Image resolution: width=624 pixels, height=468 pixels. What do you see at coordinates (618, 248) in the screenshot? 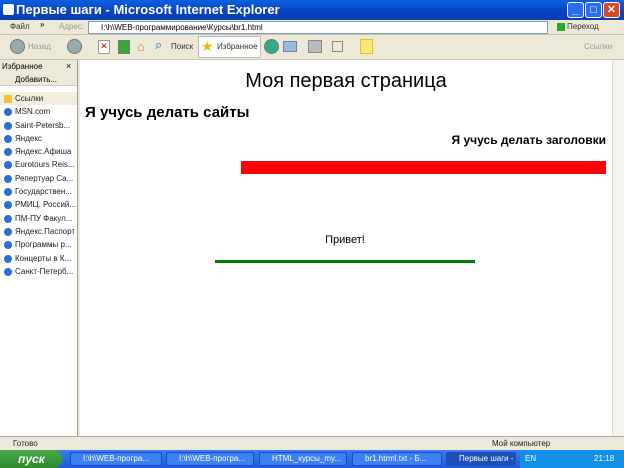
I see `vertical-scrollbar` at bounding box center [618, 248].